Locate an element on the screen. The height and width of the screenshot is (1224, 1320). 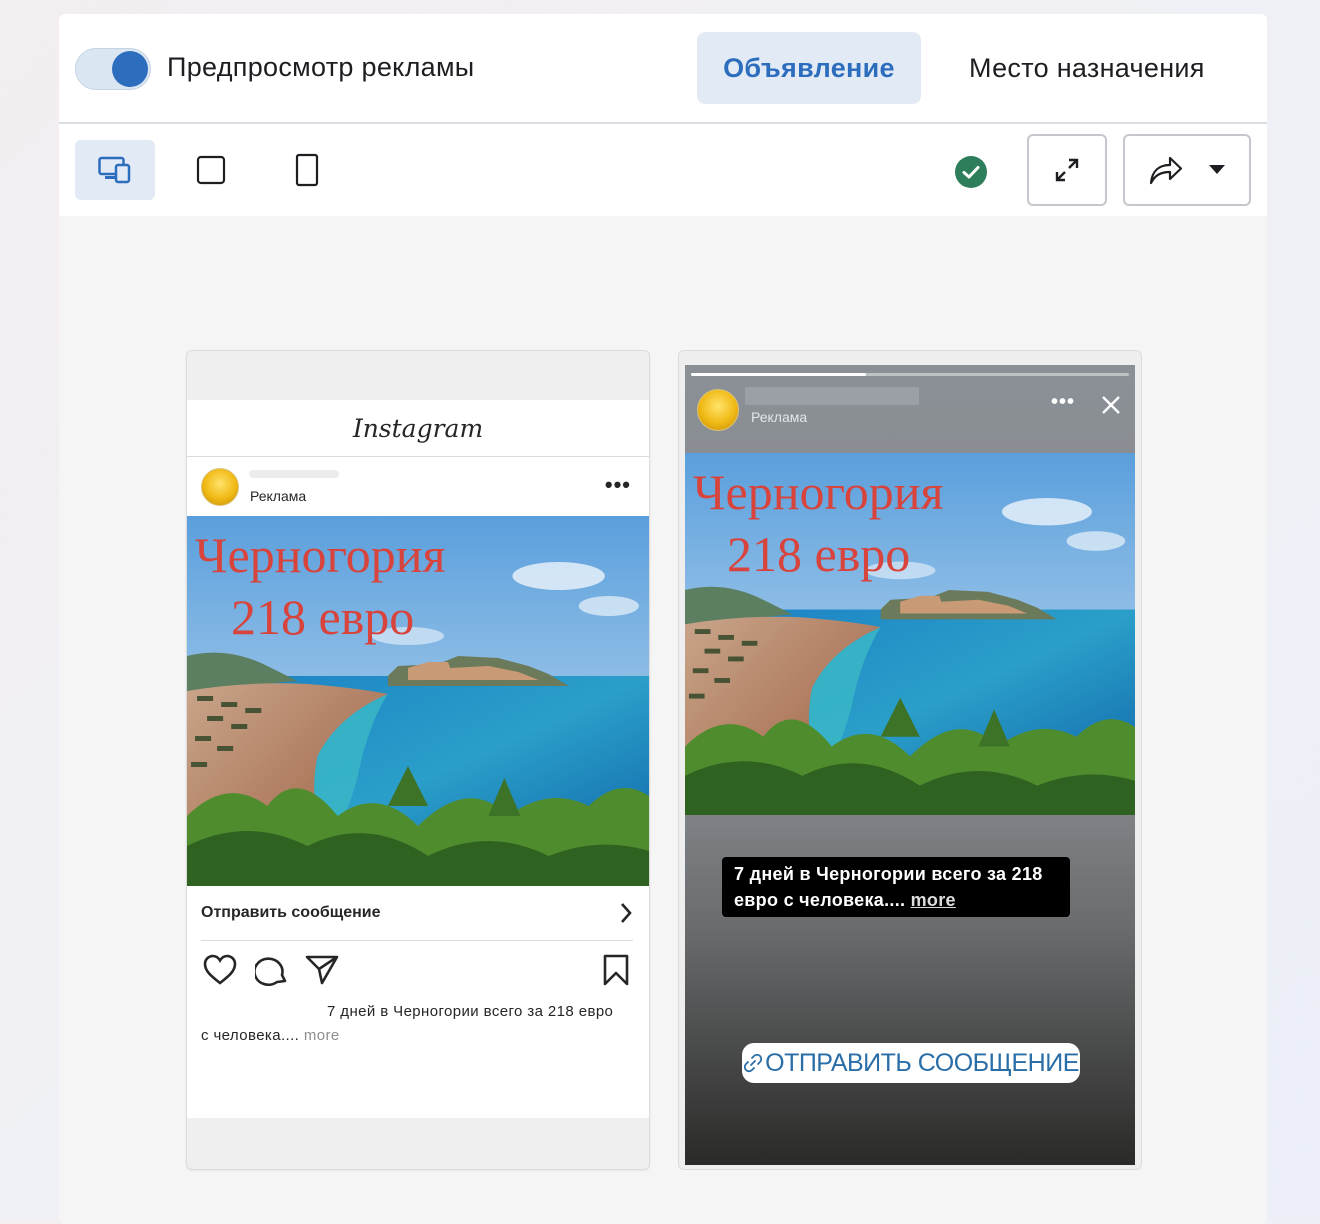
expand-button is located at coordinates (1067, 170).